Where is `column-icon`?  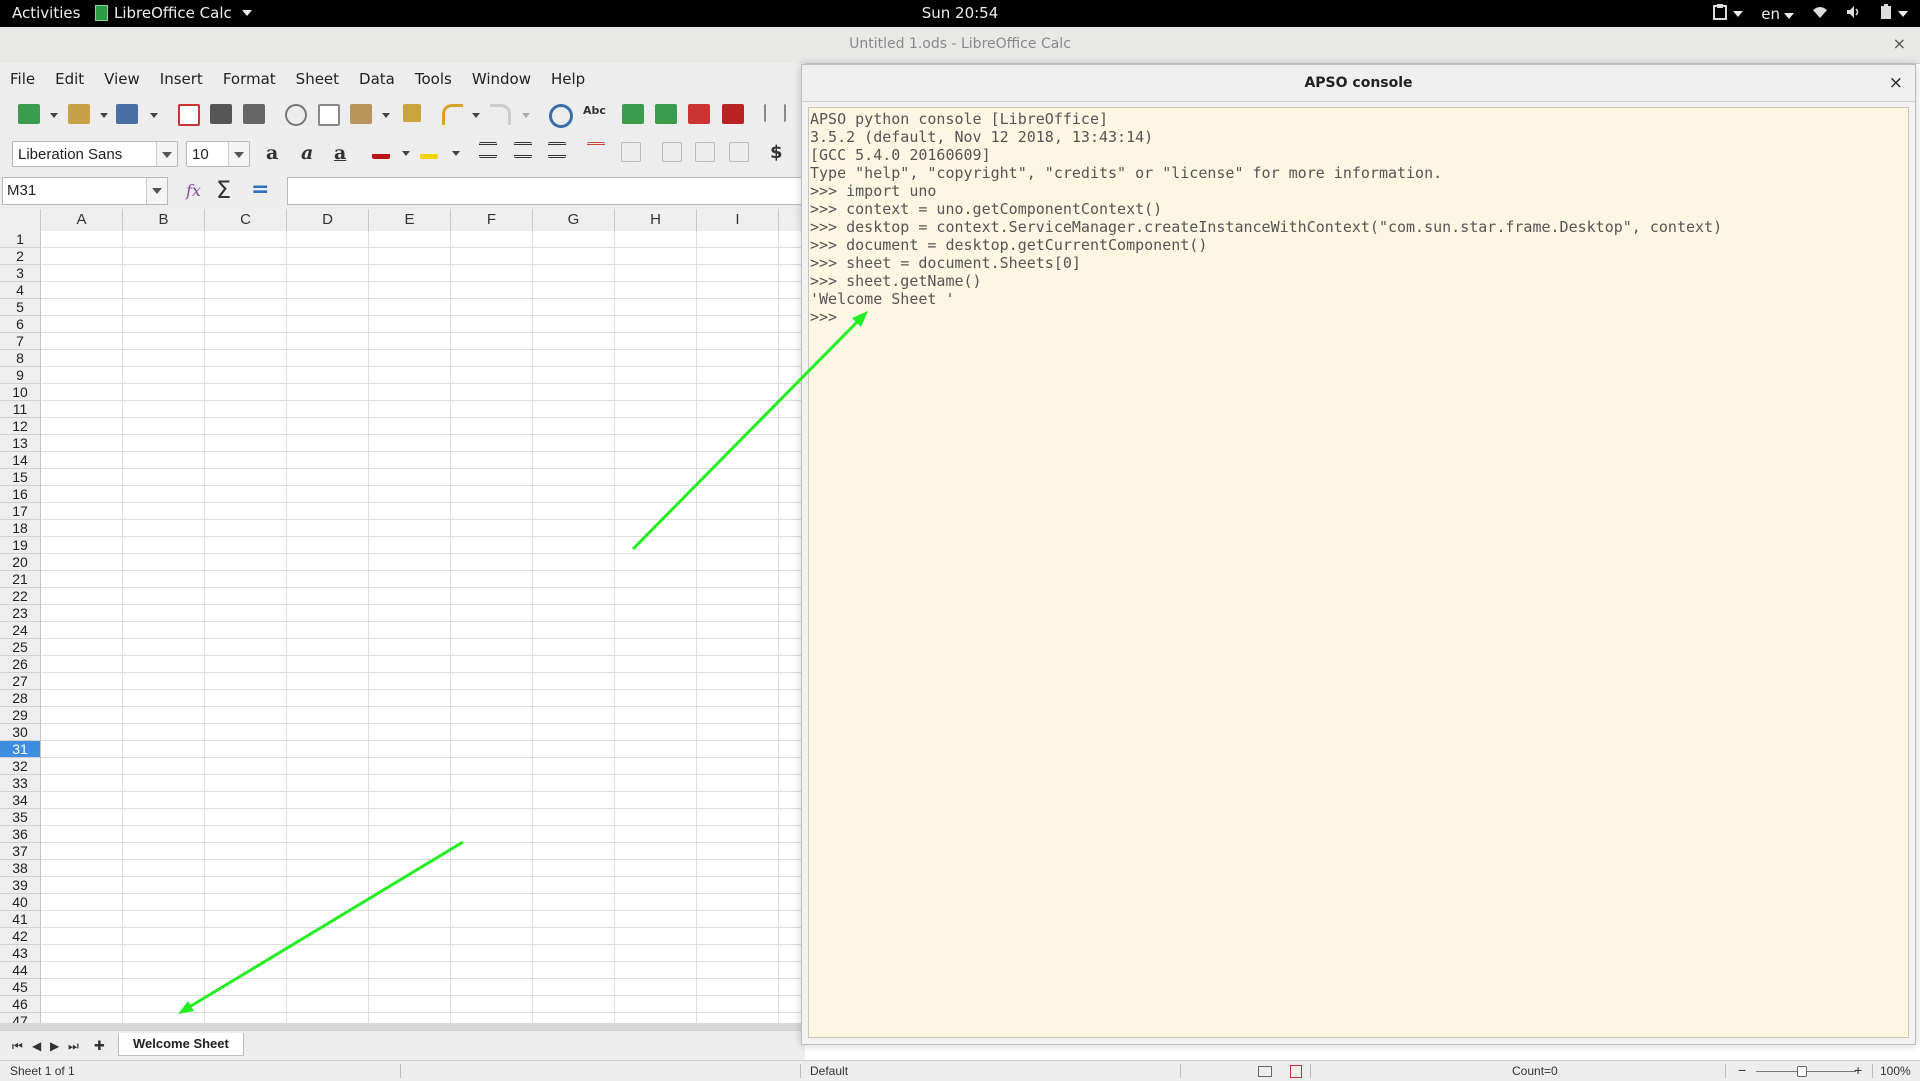 column-icon is located at coordinates (666, 114).